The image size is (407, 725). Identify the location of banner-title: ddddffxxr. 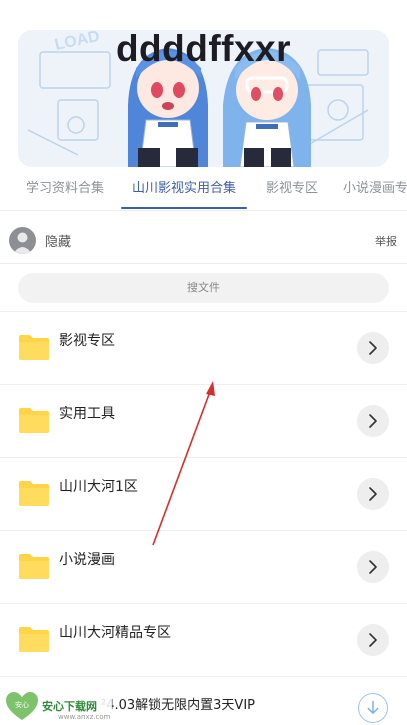
(203, 49).